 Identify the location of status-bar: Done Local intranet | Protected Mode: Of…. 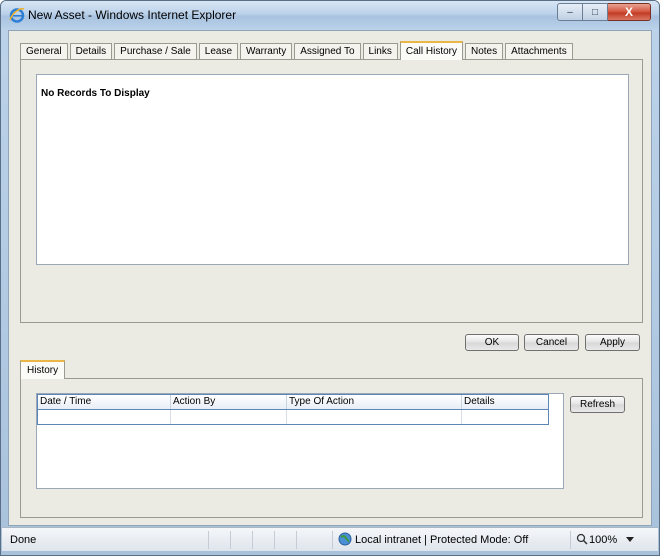
(330, 539).